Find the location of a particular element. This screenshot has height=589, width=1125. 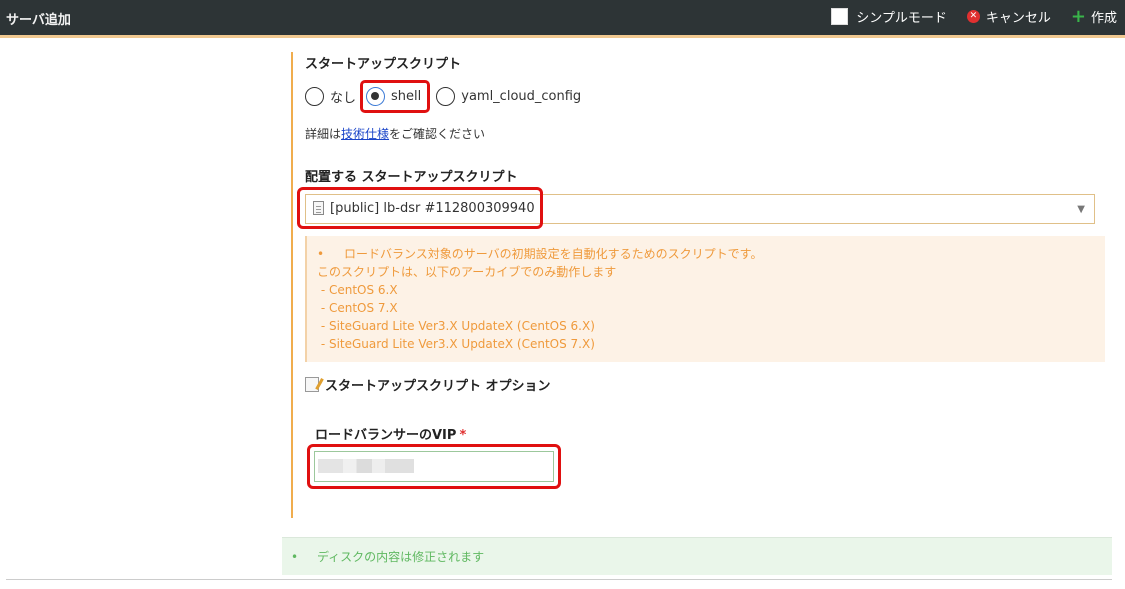

info-line: このスクリプトは、以下のアーカイブでのみ動作します is located at coordinates (467, 272).